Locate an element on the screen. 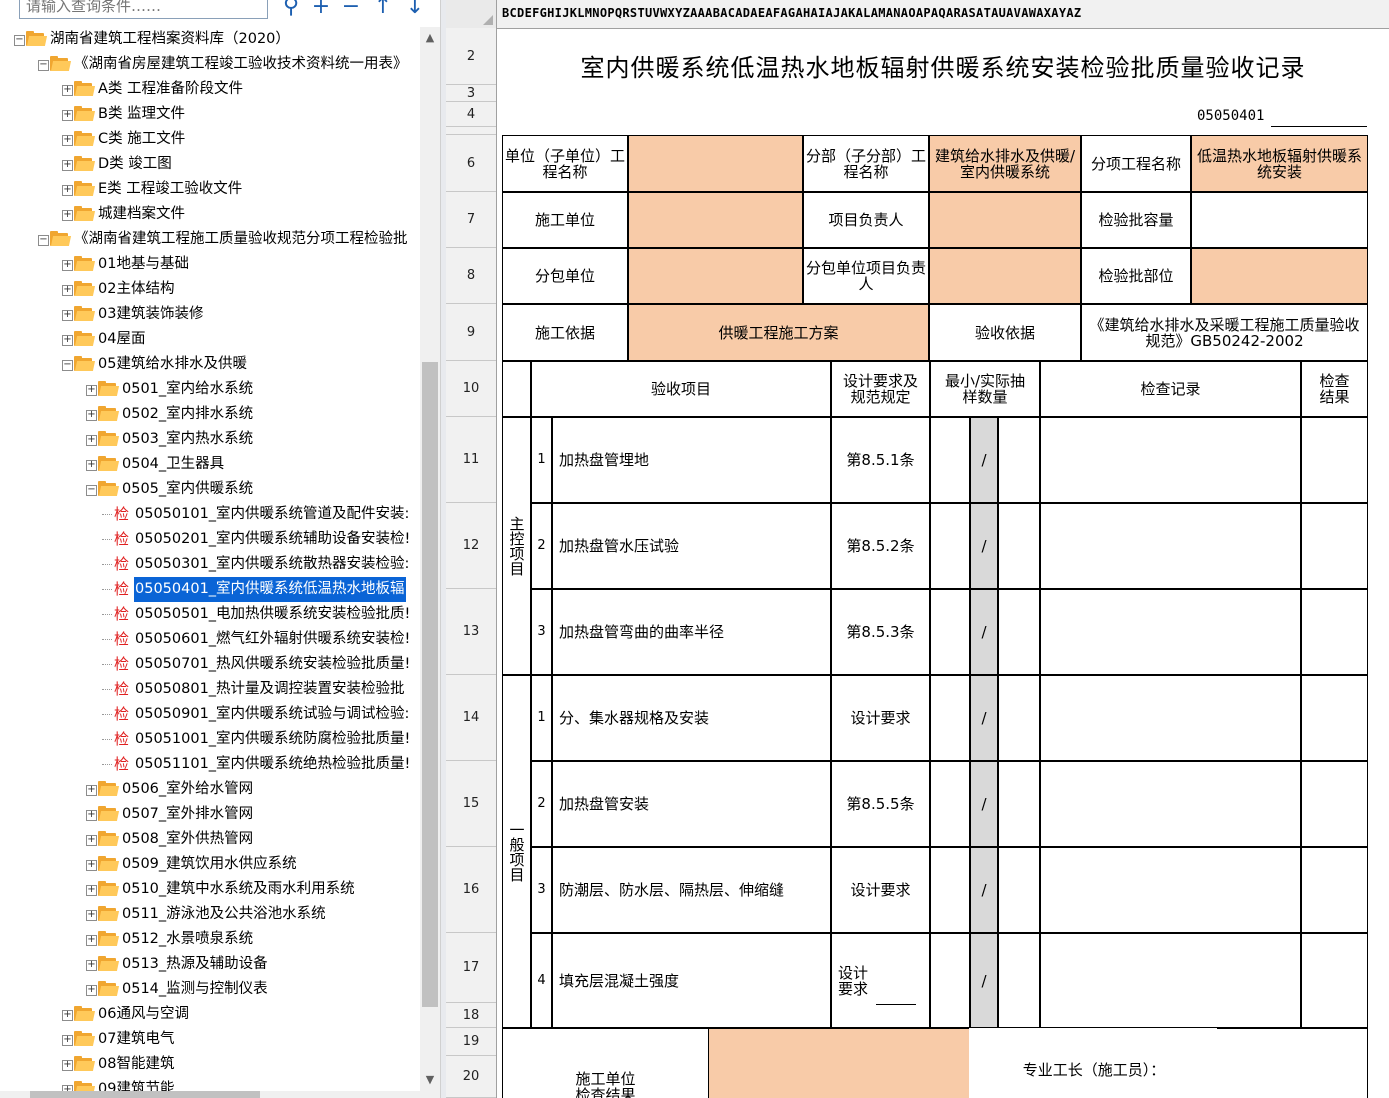 The width and height of the screenshot is (1389, 1098). capacity-value-cell is located at coordinates (1279, 220).